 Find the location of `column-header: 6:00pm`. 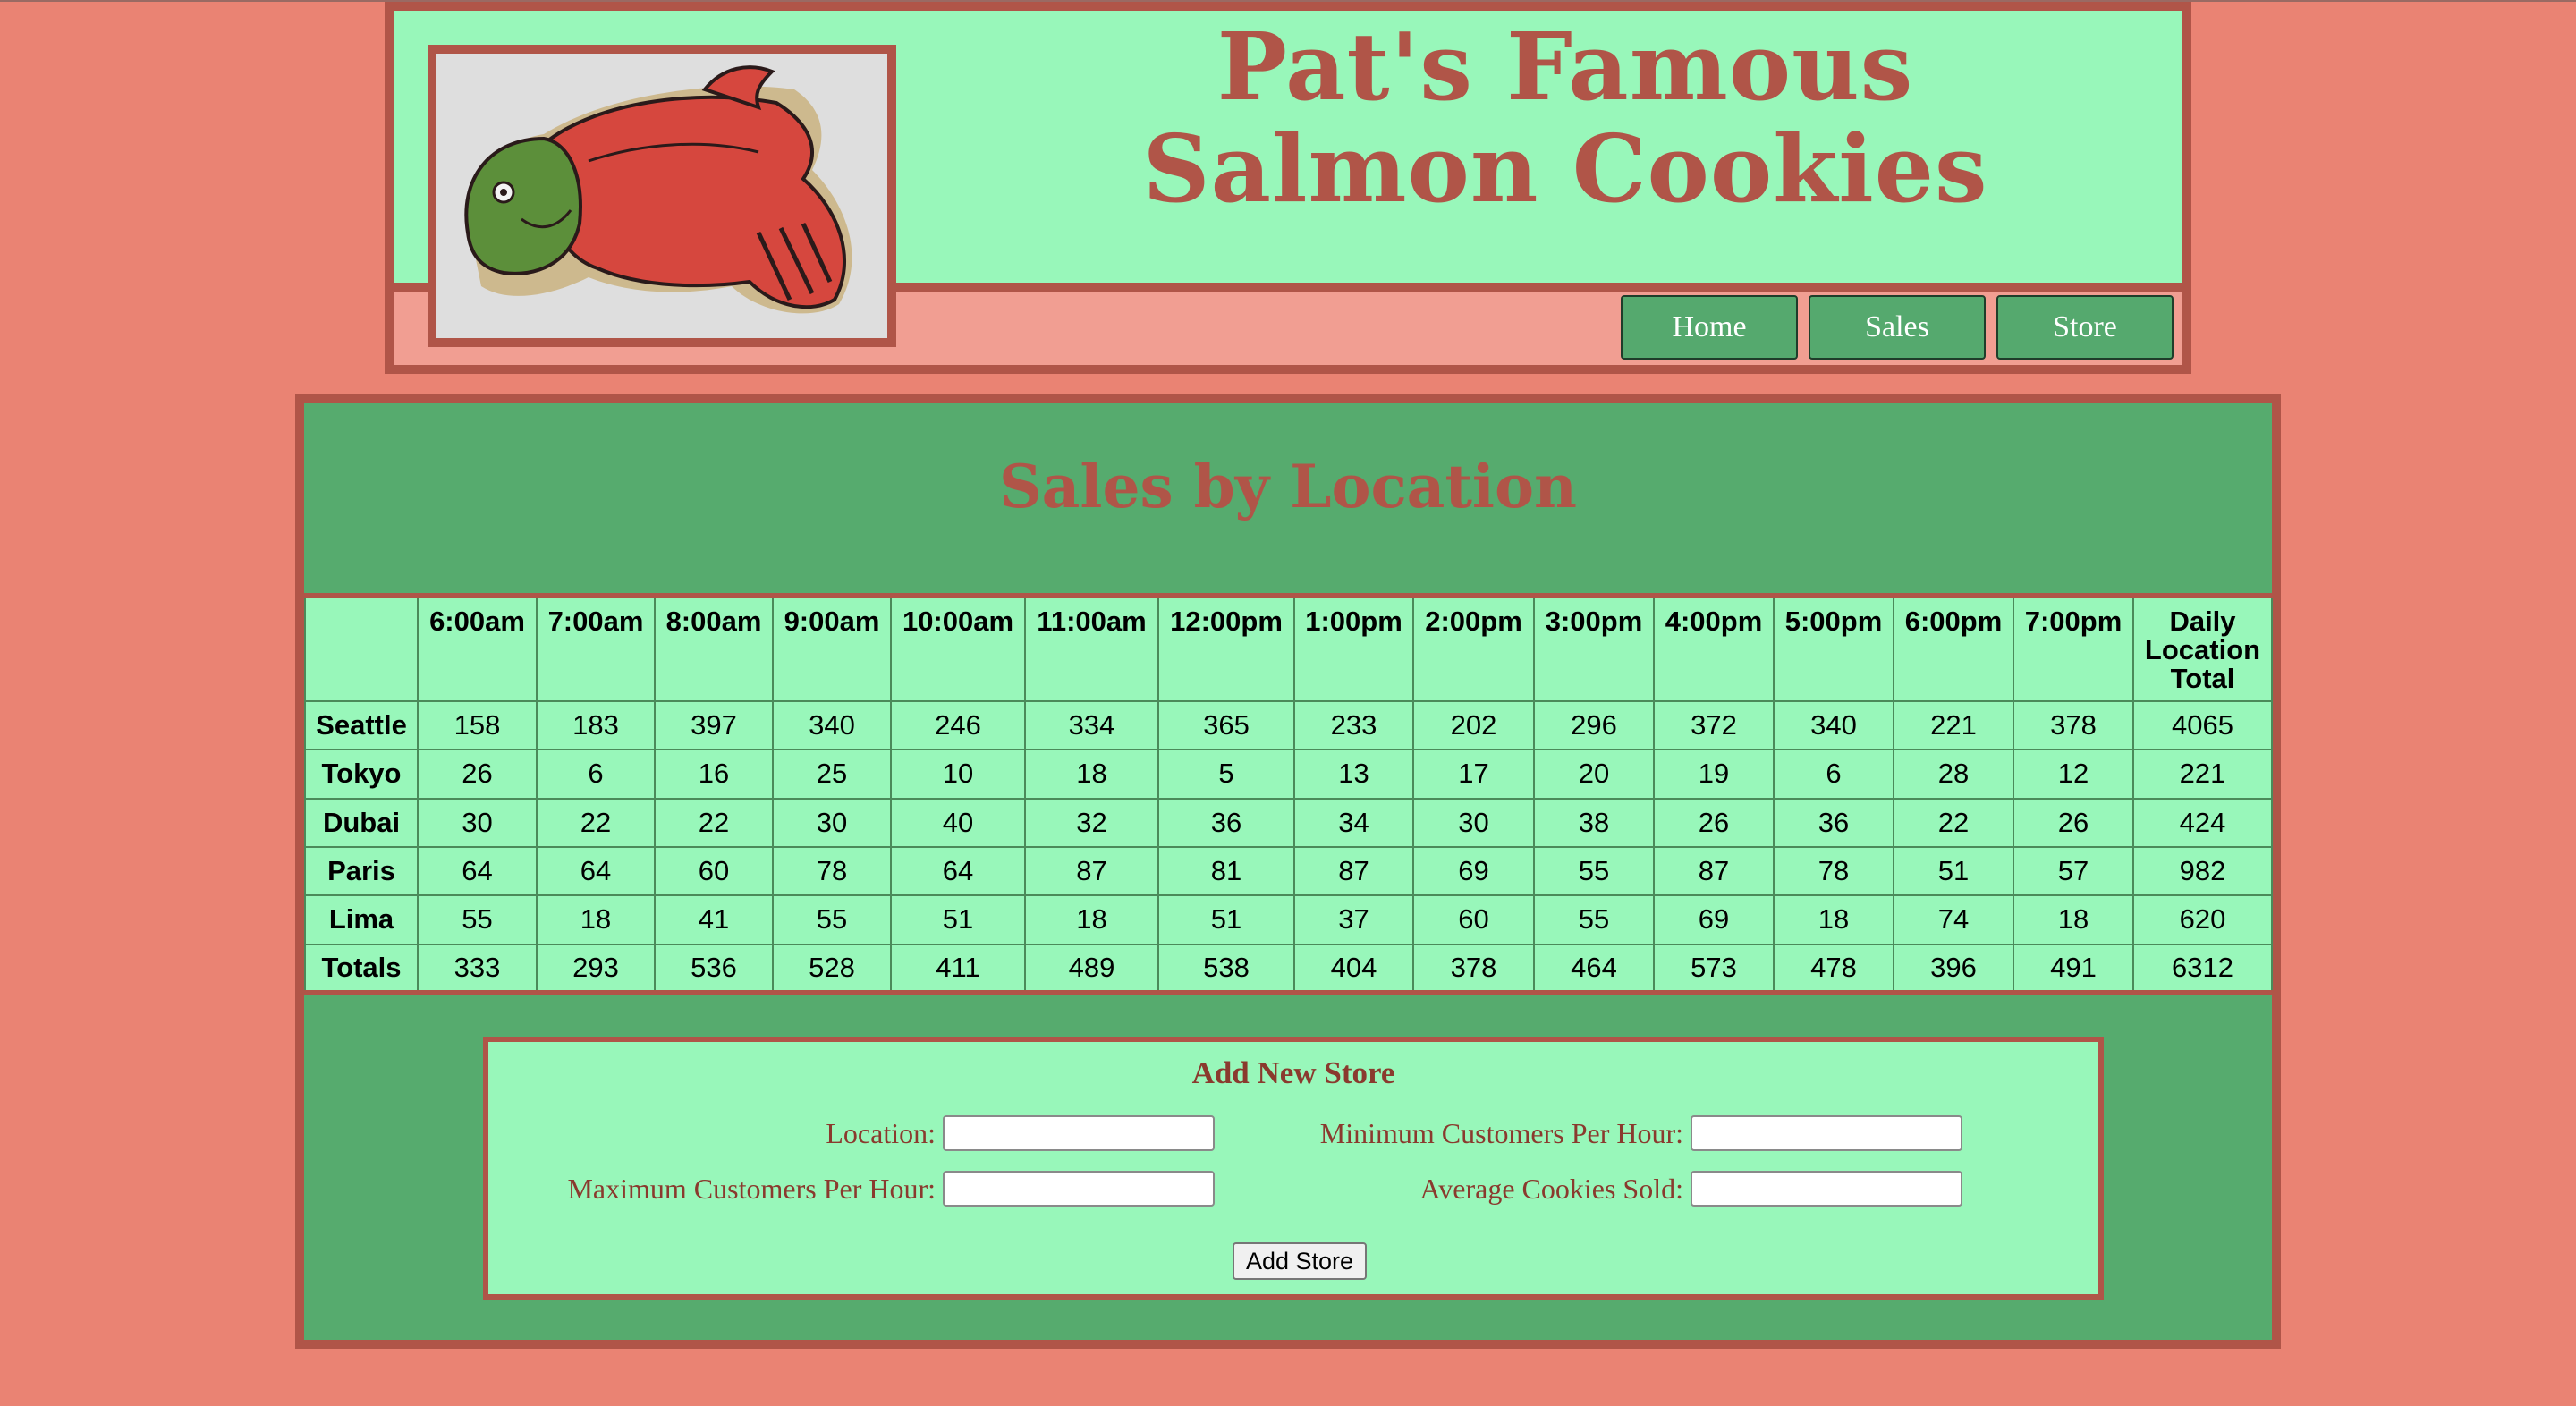

column-header: 6:00pm is located at coordinates (1953, 649).